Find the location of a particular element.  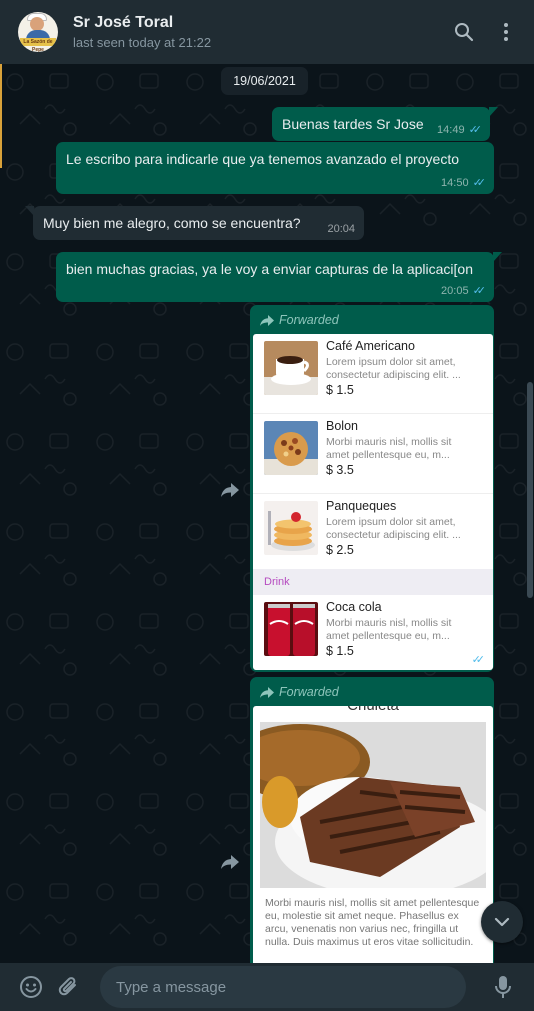

item-price: $ 2.5 is located at coordinates (340, 550).